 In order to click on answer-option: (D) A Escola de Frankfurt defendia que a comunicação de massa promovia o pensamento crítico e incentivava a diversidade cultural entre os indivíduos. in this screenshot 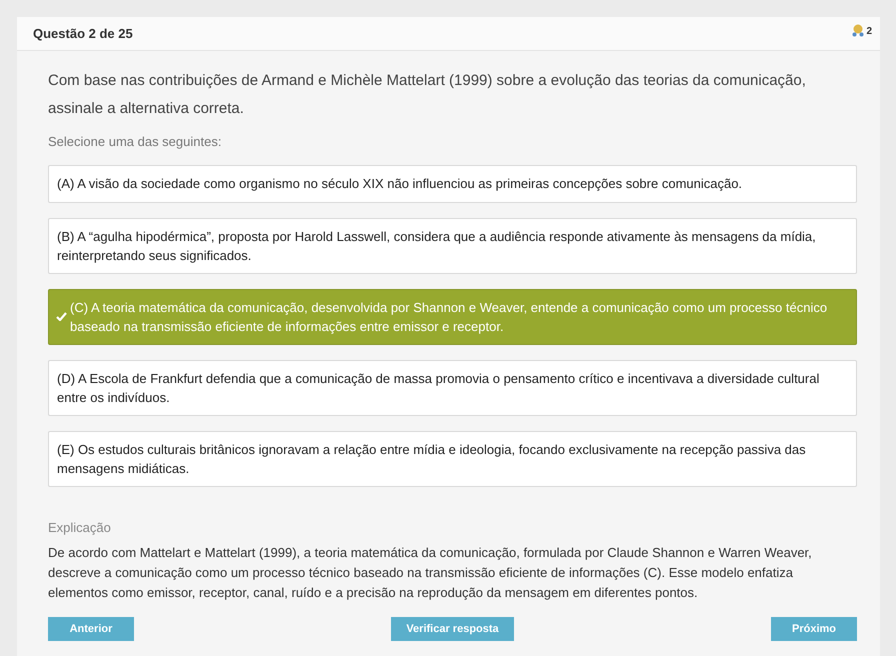, I will do `click(452, 388)`.